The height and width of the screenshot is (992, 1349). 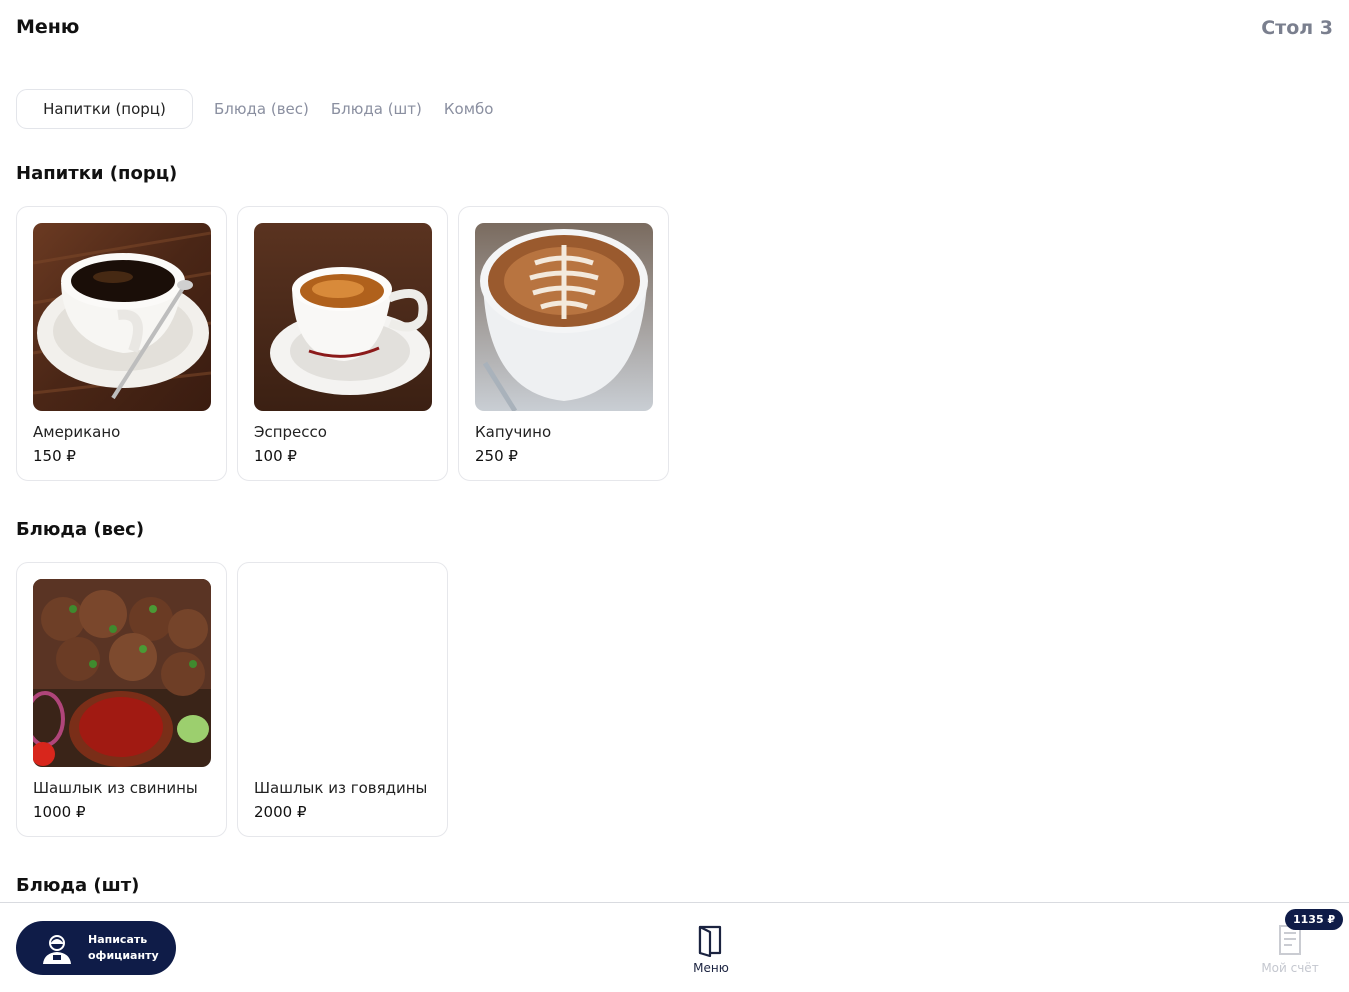 I want to click on nav-menu: Меню, so click(x=711, y=951).